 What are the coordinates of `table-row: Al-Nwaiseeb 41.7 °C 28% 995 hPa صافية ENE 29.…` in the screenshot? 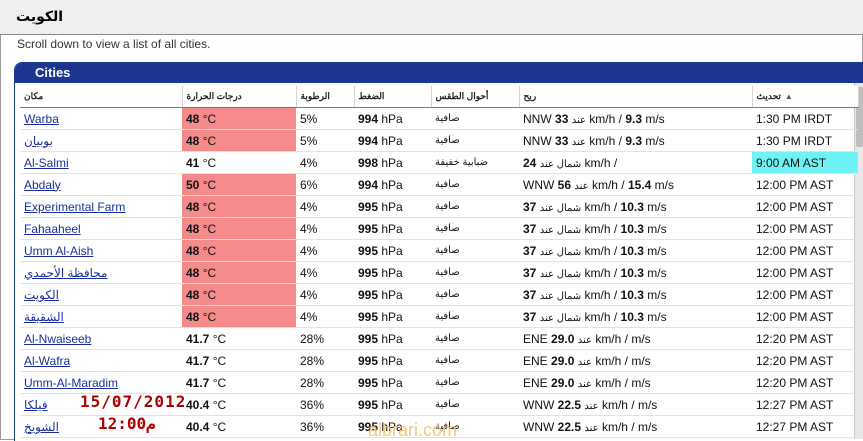 It's located at (439, 338).